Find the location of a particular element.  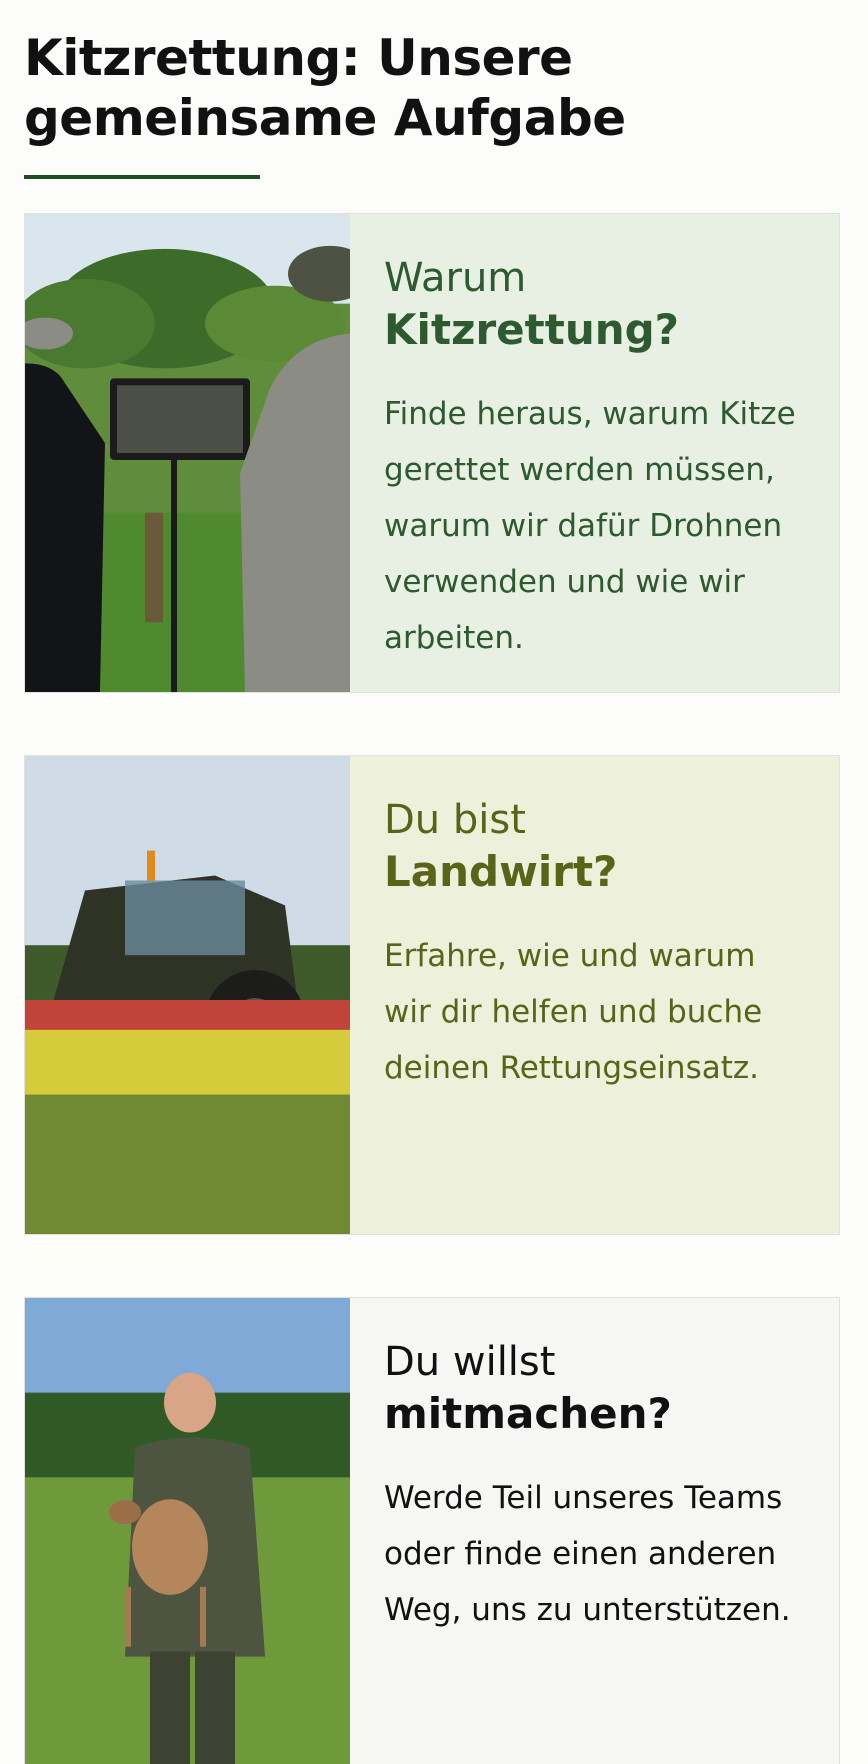

card-title-bold: Landwirt? is located at coordinates (501, 871).